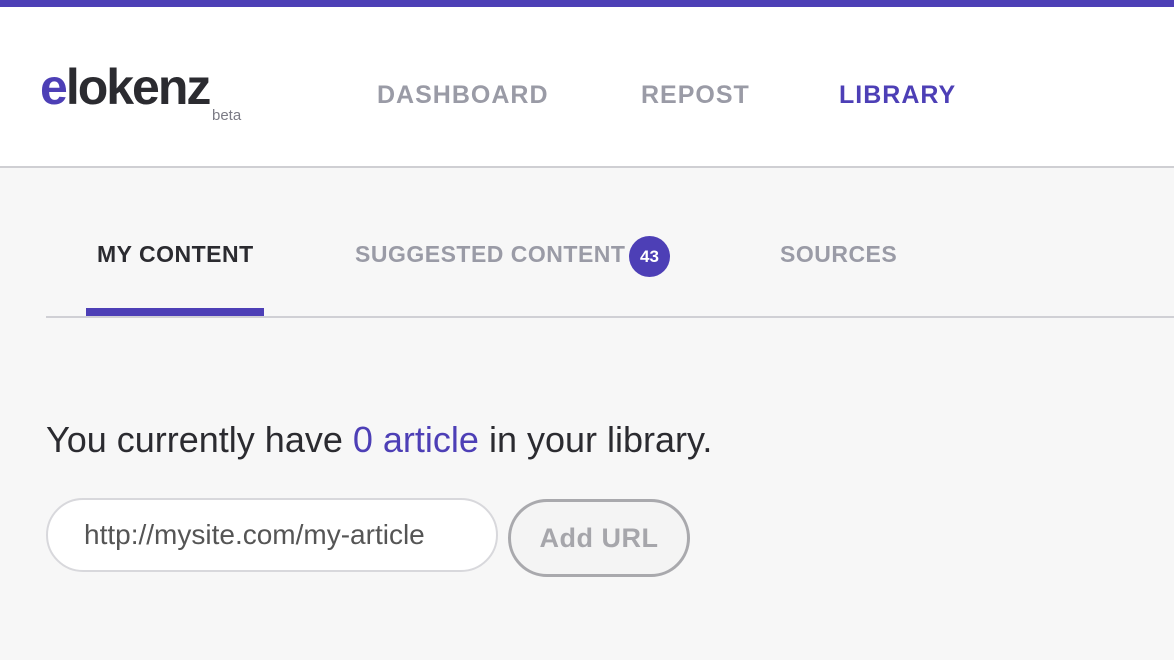  I want to click on elokenz-logo: elokenz beta, so click(145, 95).